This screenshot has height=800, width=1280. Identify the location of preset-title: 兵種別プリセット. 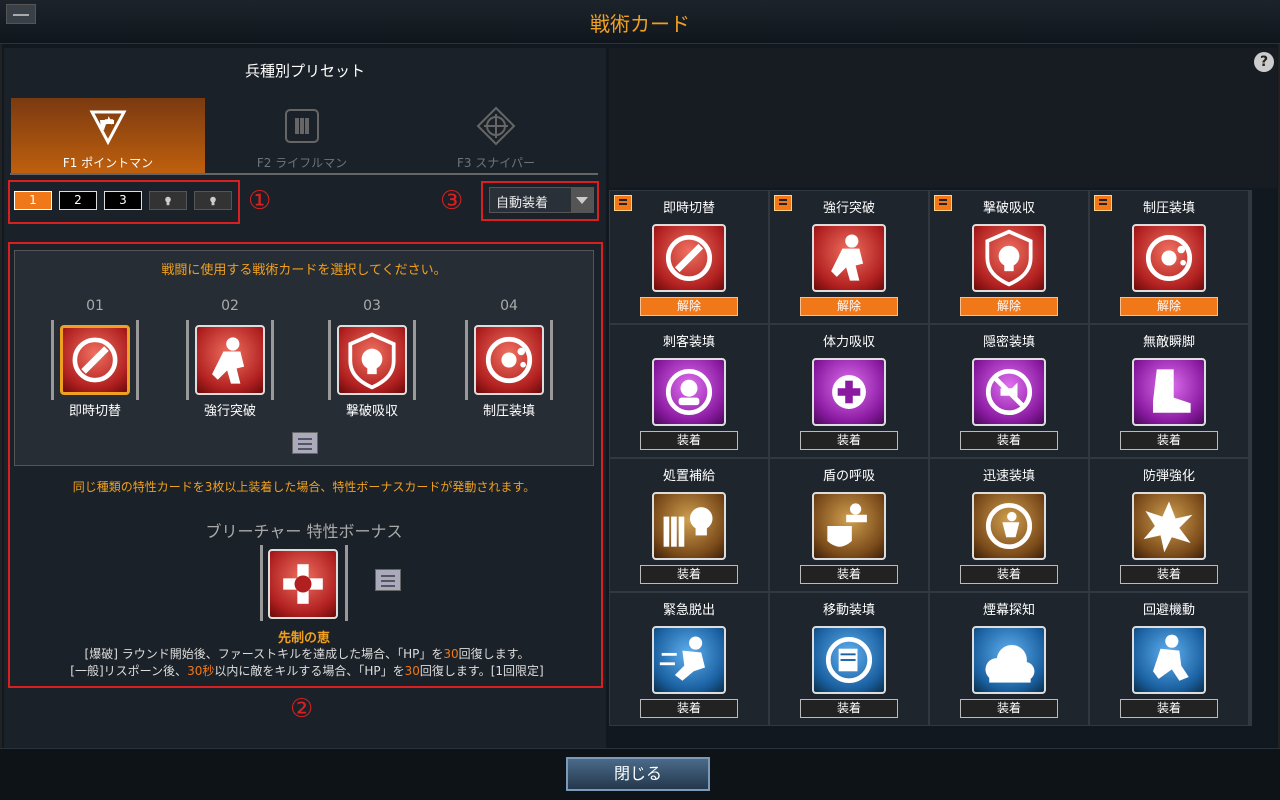
(304, 71).